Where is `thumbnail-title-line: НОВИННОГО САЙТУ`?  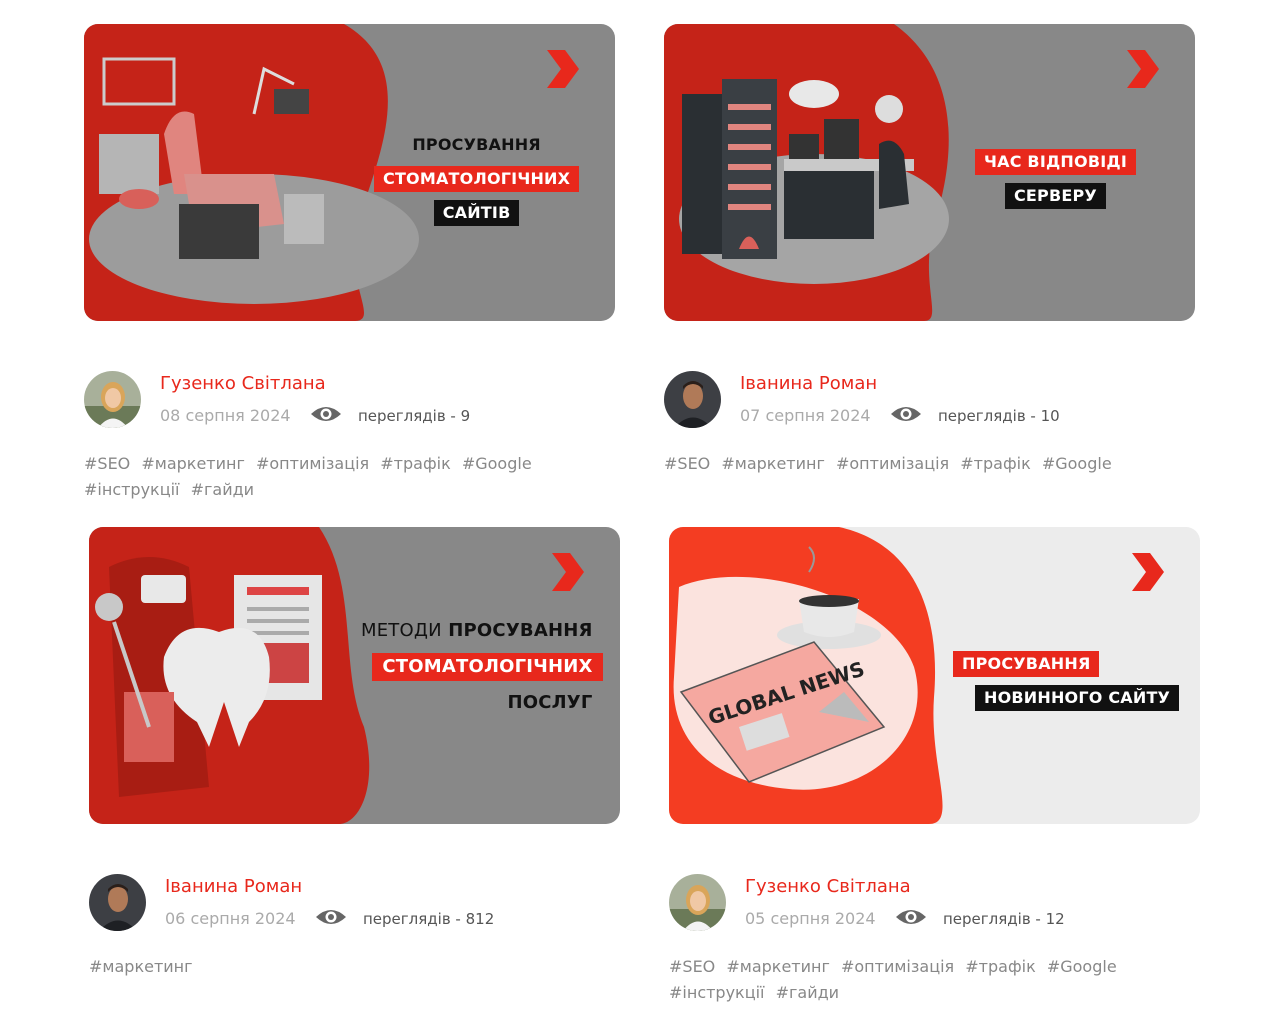
thumbnail-title-line: НОВИННОГО САЙТУ is located at coordinates (1077, 698).